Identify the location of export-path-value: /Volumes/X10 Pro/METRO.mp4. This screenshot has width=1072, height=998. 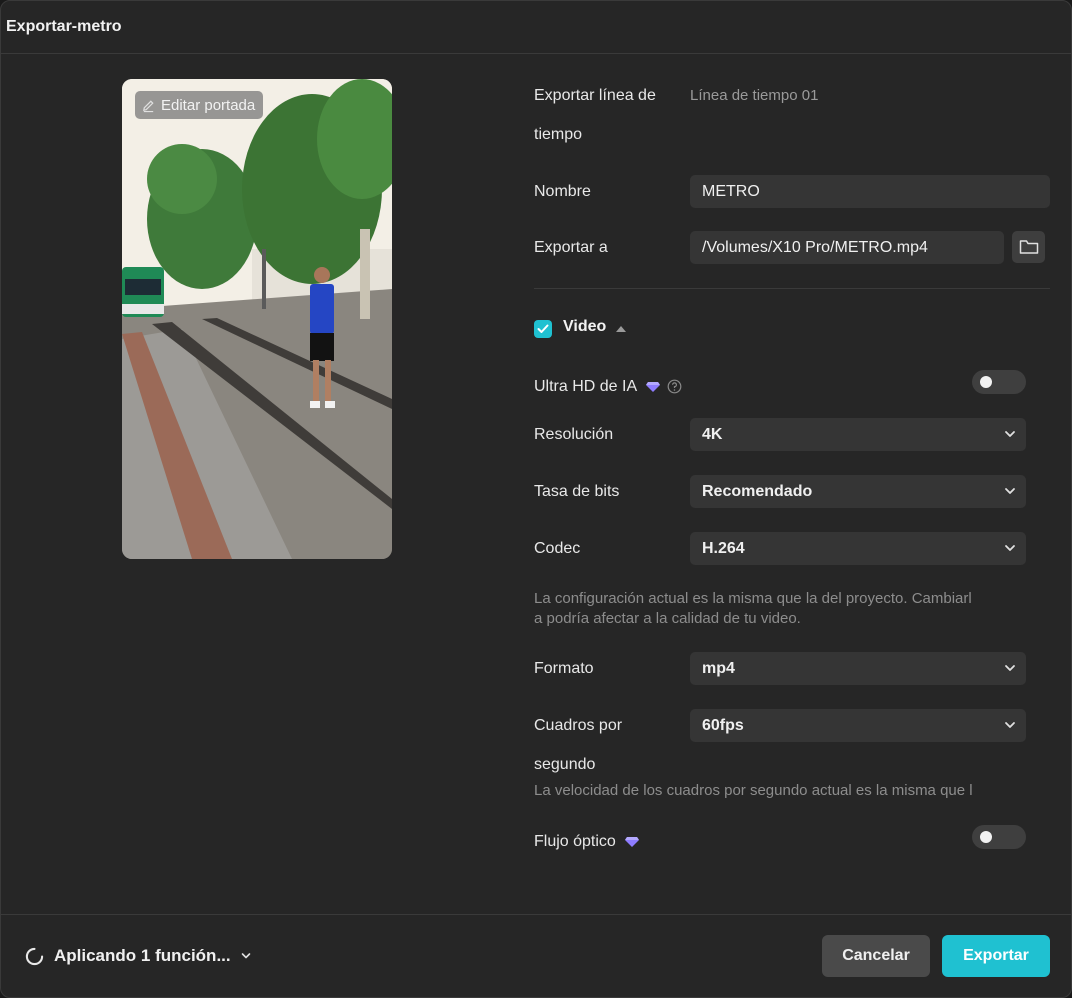
(815, 247).